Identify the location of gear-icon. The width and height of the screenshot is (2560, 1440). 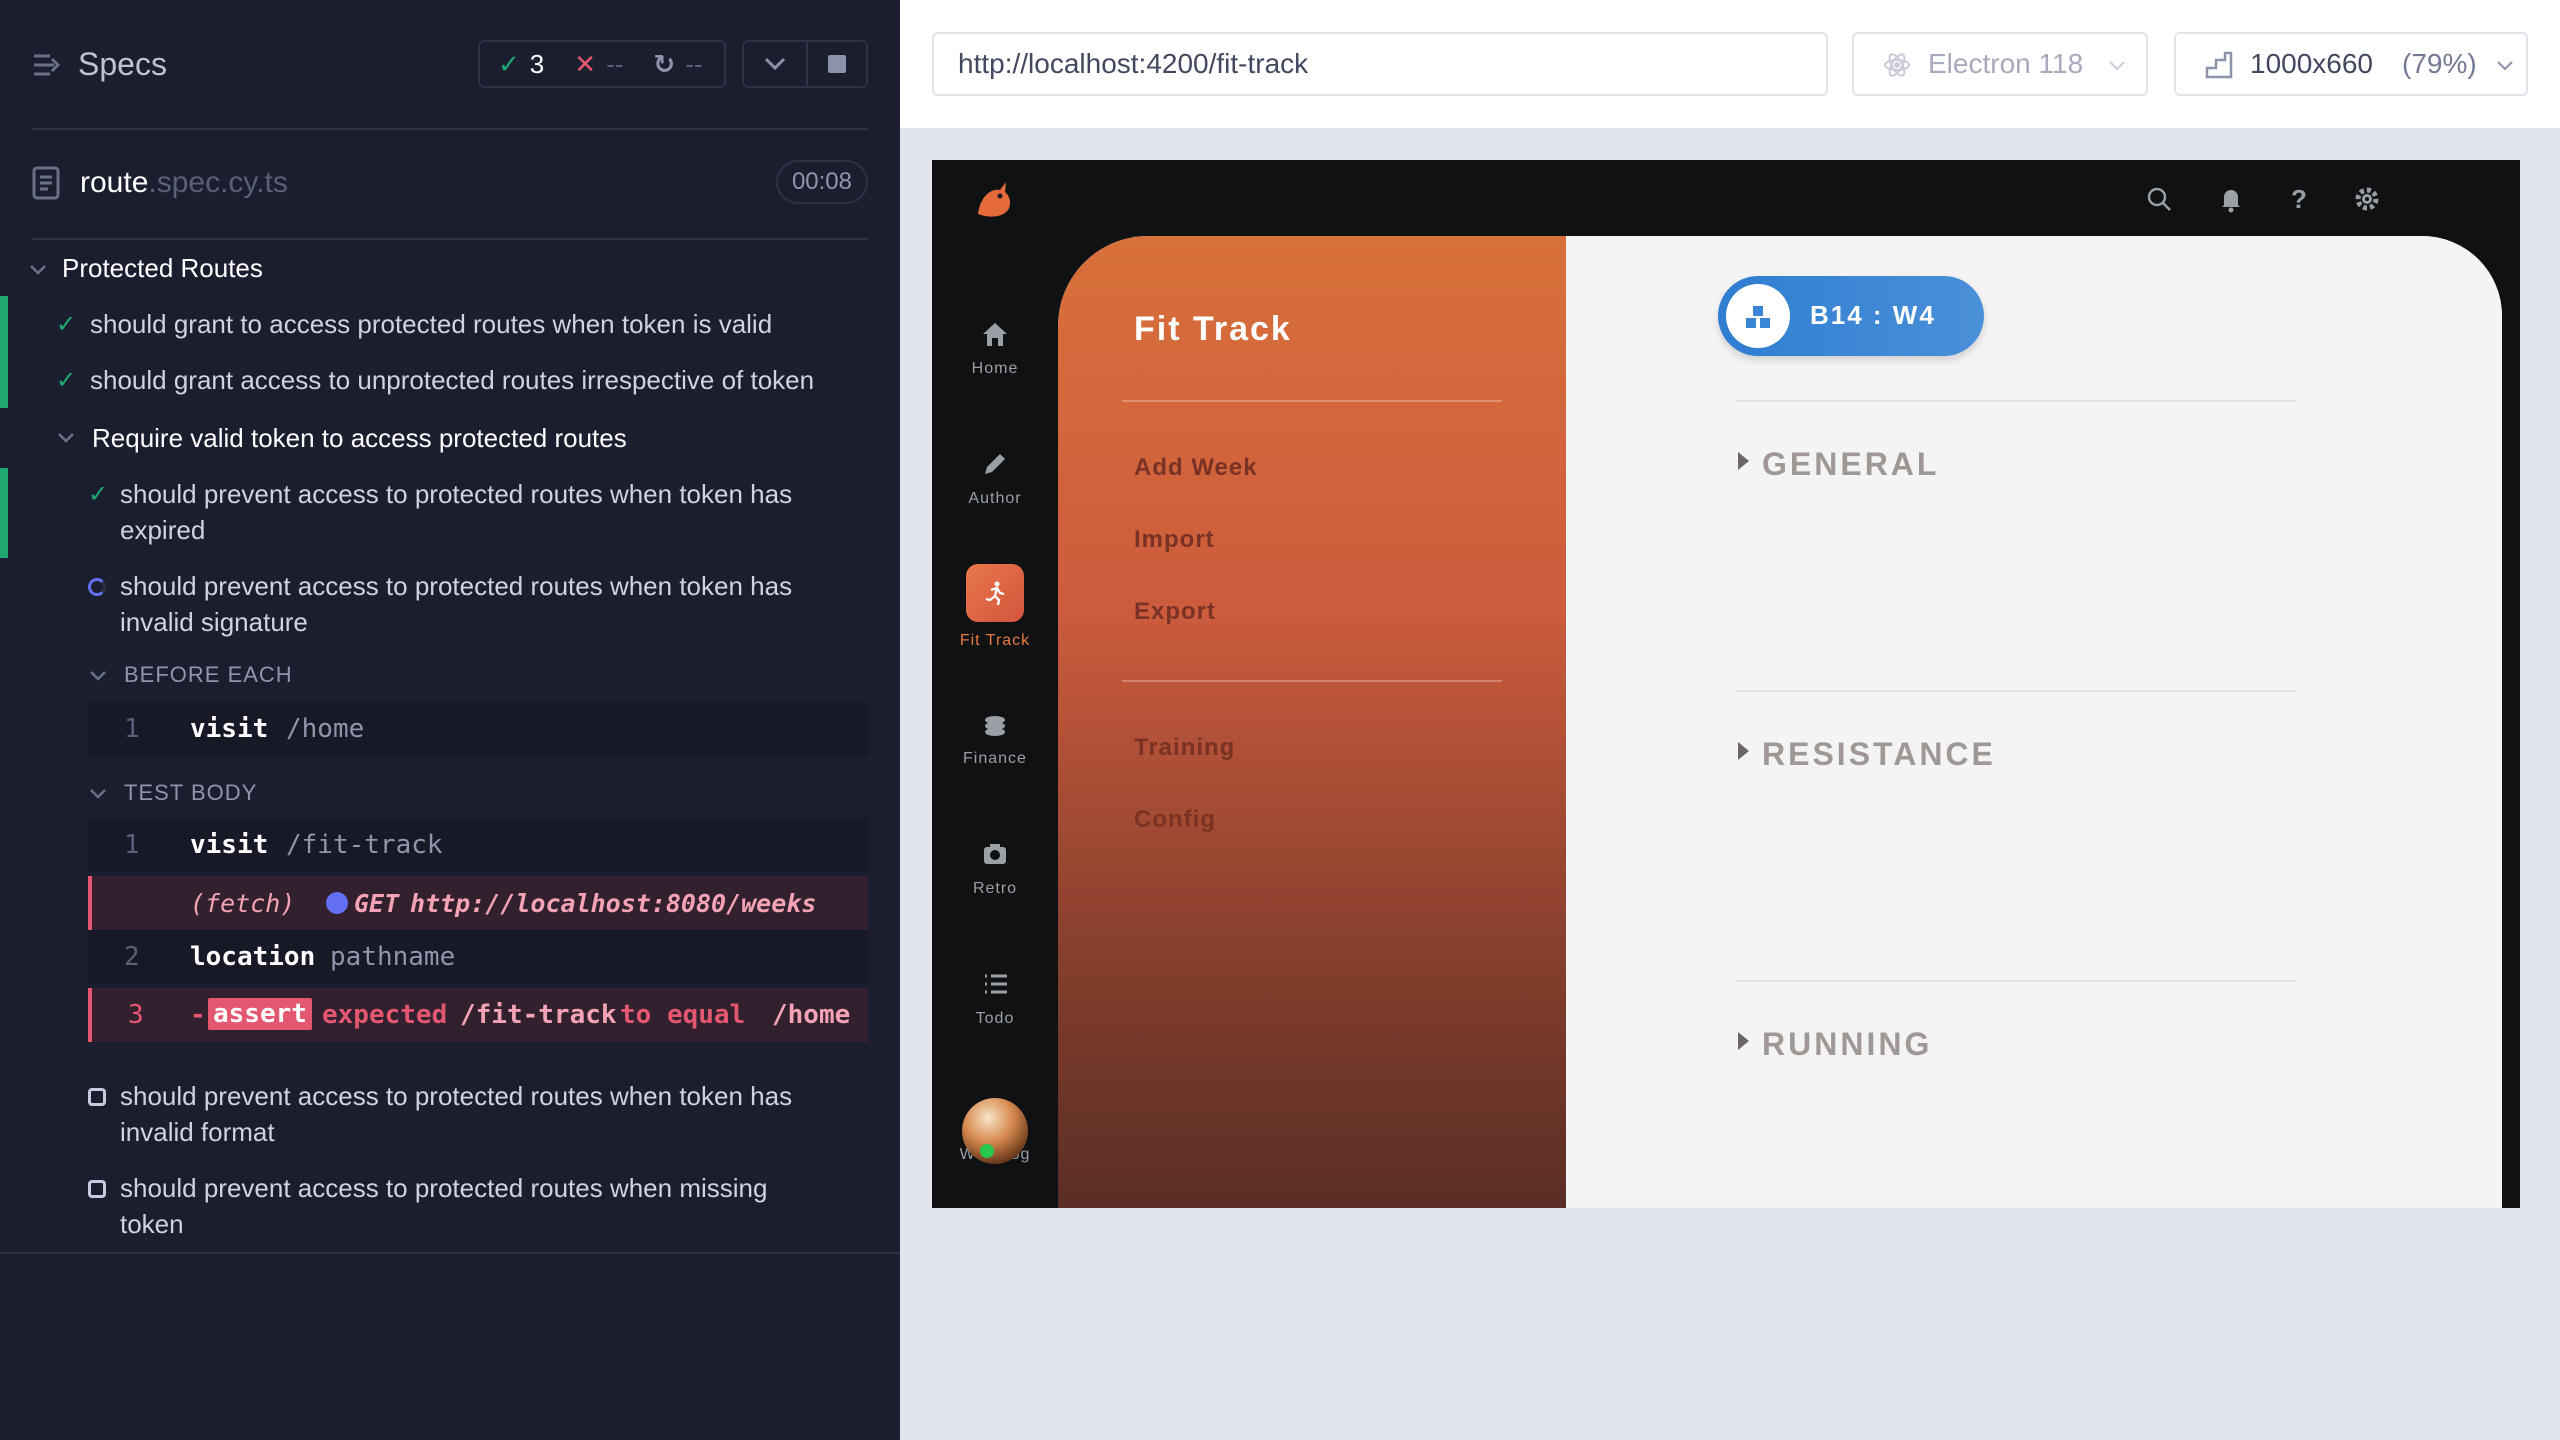
(2367, 199).